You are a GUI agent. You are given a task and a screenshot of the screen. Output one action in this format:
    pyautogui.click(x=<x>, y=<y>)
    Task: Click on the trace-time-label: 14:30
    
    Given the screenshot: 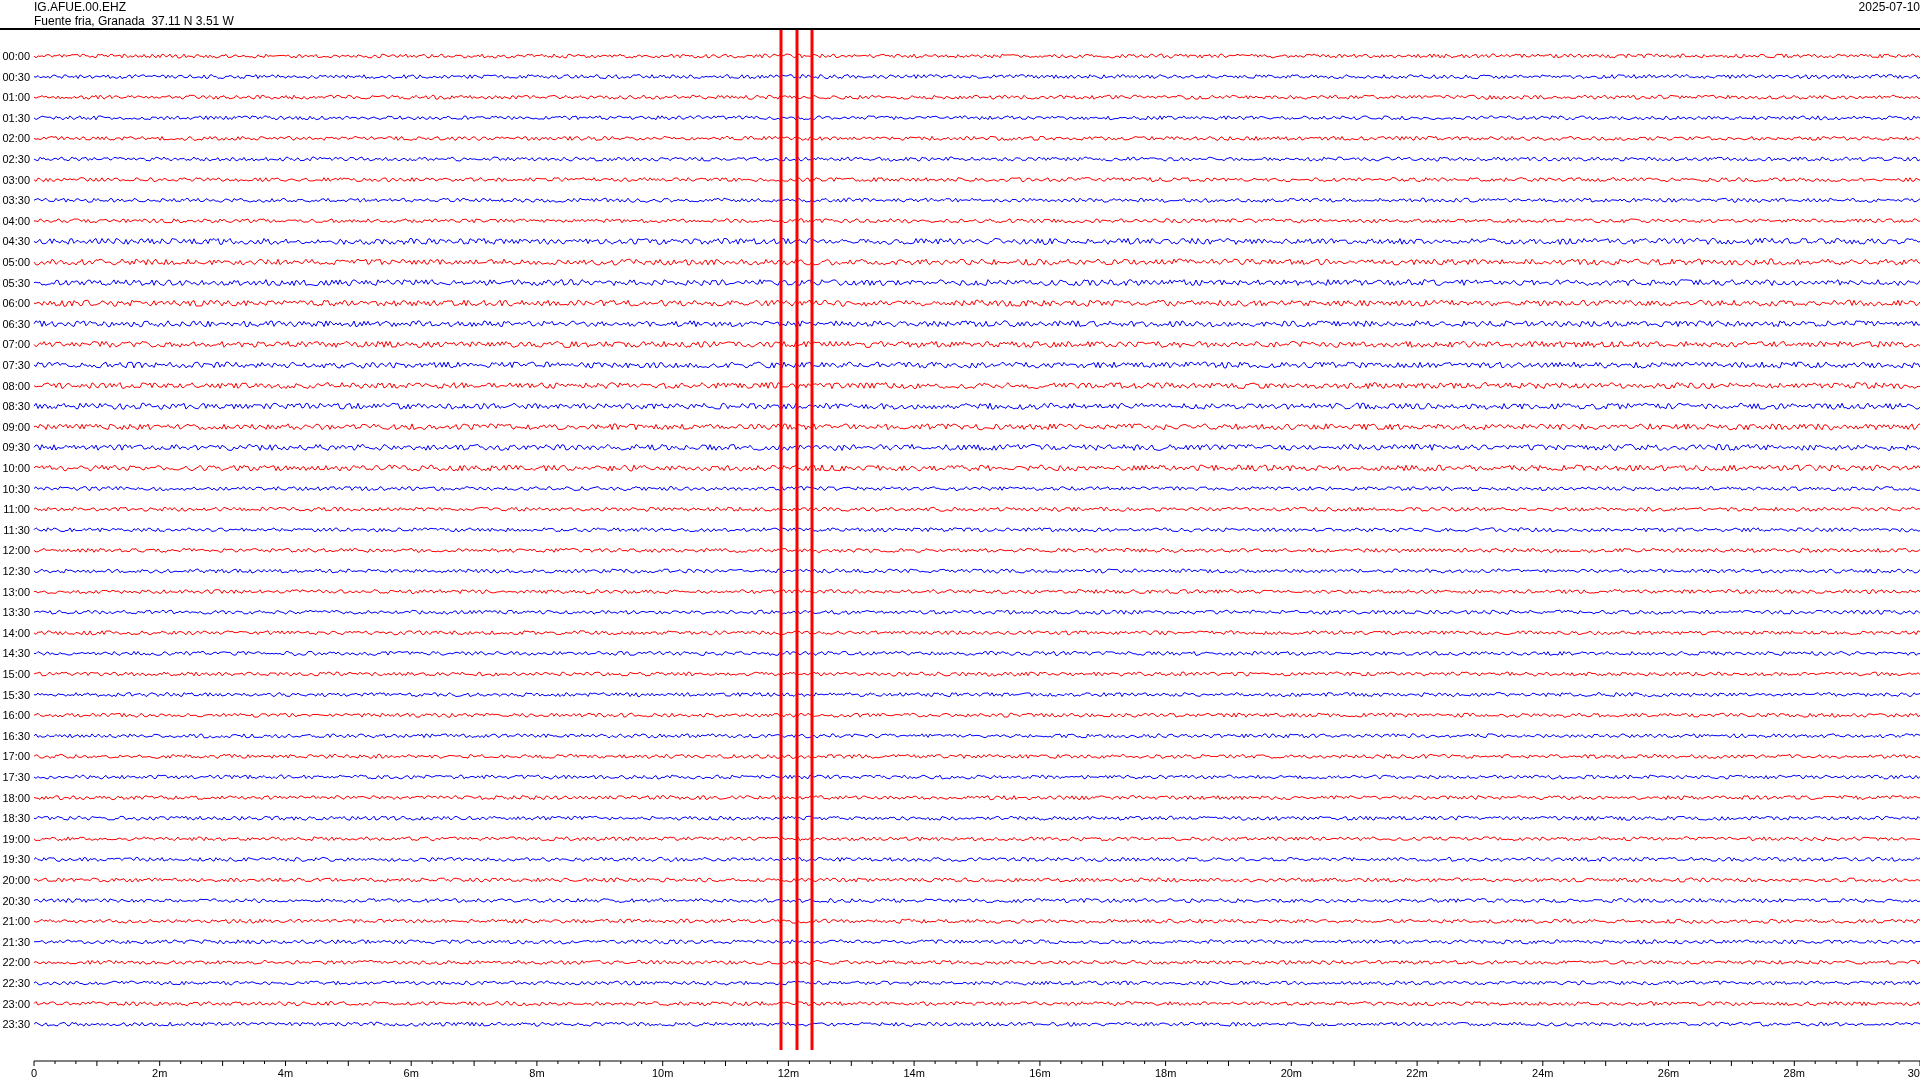 What is the action you would take?
    pyautogui.click(x=16, y=653)
    